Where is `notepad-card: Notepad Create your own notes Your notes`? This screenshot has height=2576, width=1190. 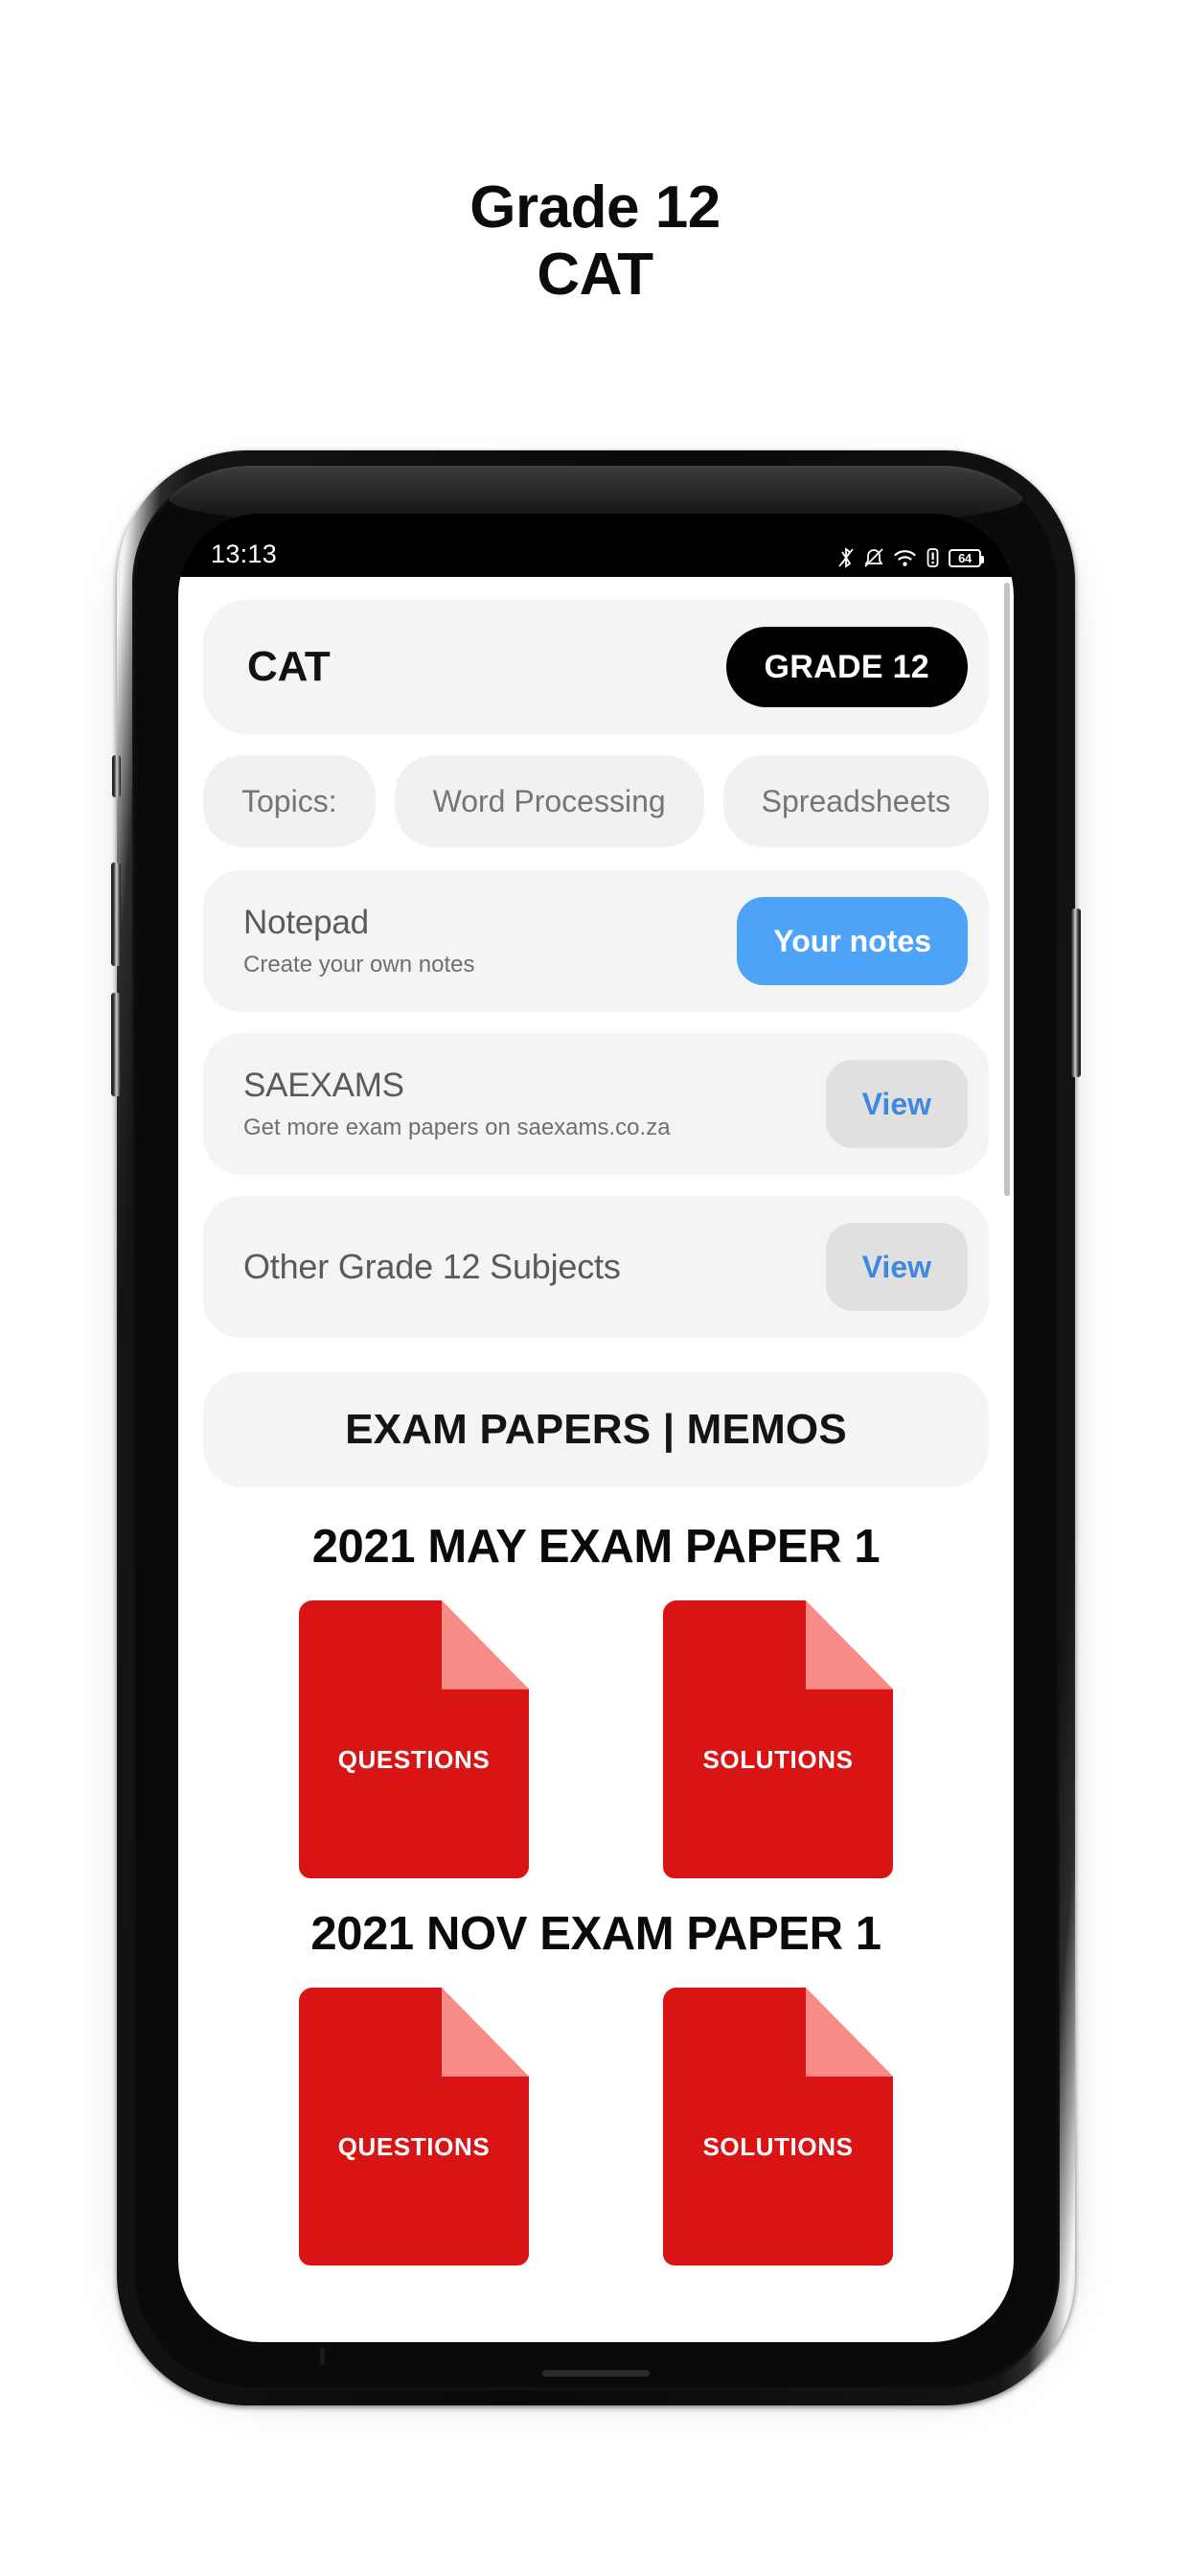
notepad-card: Notepad Create your own notes Your notes is located at coordinates (596, 941).